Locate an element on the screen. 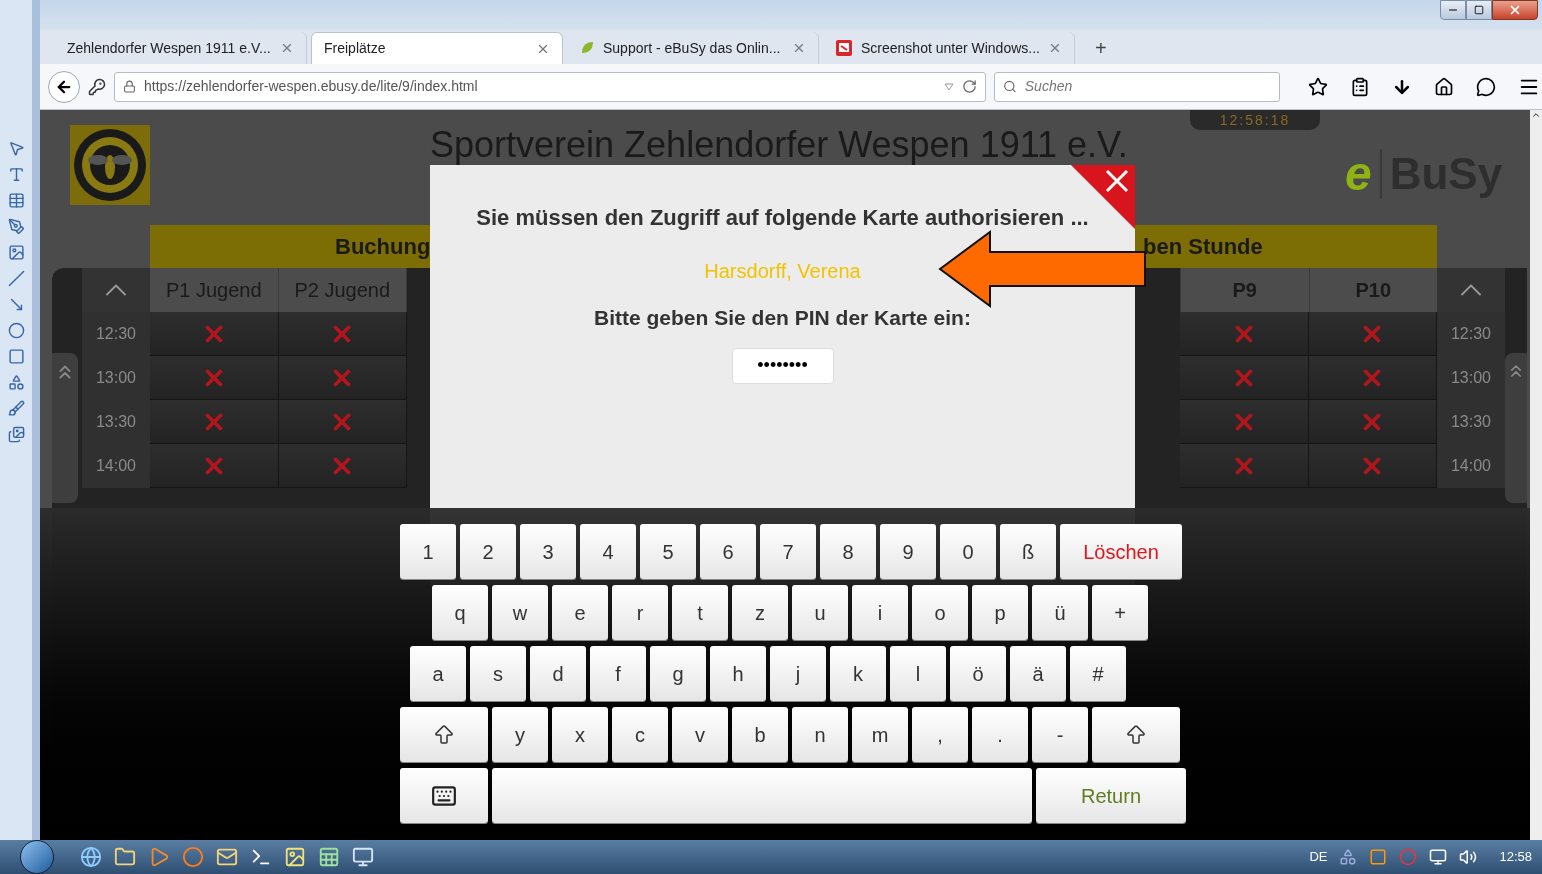 Image resolution: width=1542 pixels, height=874 pixels. key: - is located at coordinates (1060, 734).